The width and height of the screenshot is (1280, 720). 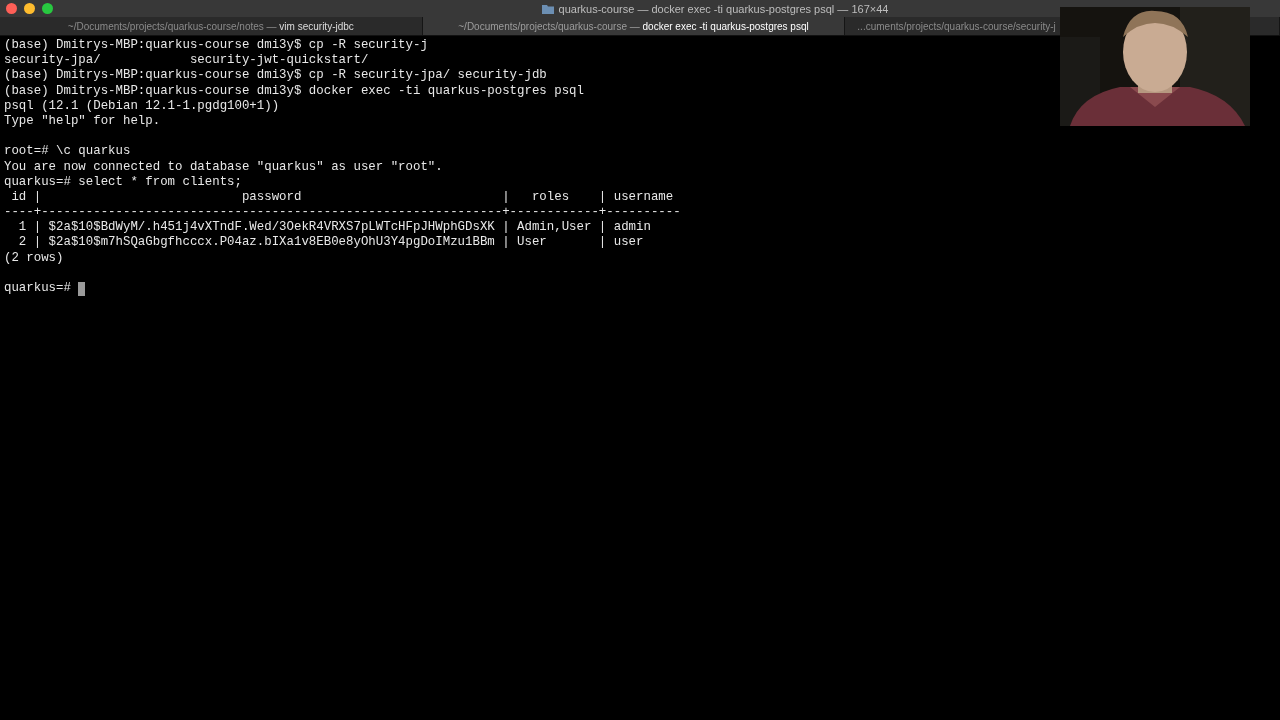 I want to click on terminal-line: root=# \c quarkus, so click(x=68, y=152).